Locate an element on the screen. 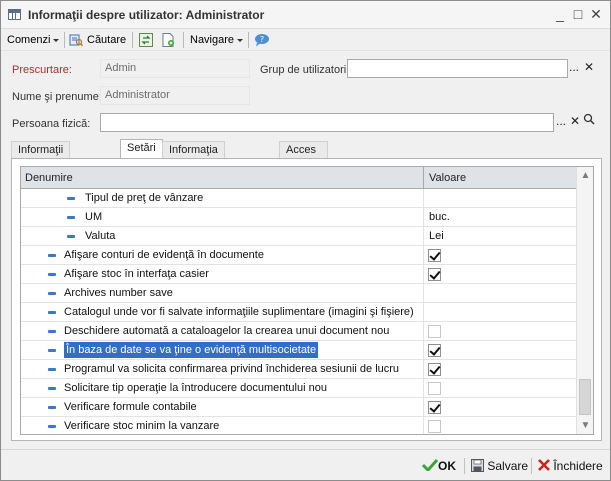 This screenshot has width=611, height=481. full-name-field: Administrator is located at coordinates (175, 95).